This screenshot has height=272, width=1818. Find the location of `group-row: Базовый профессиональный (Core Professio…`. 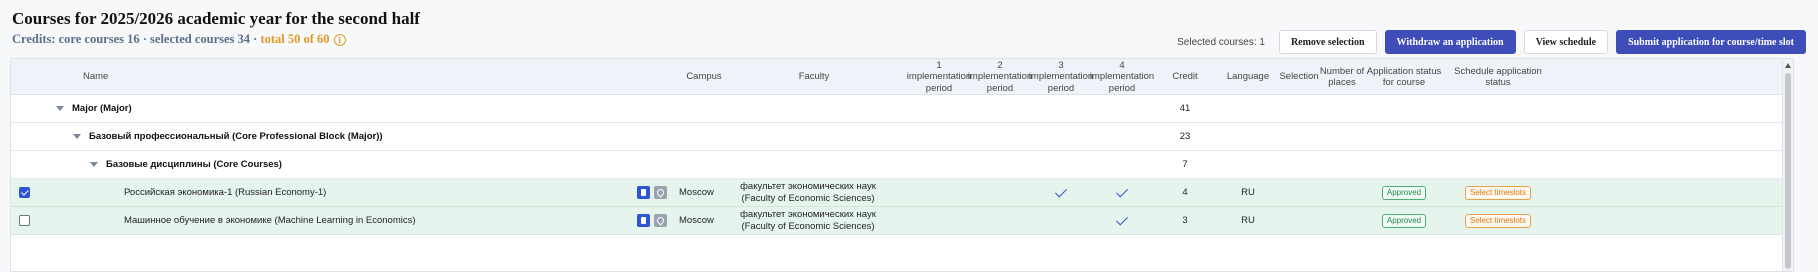

group-row: Базовый профессиональный (Core Professio… is located at coordinates (902, 137).